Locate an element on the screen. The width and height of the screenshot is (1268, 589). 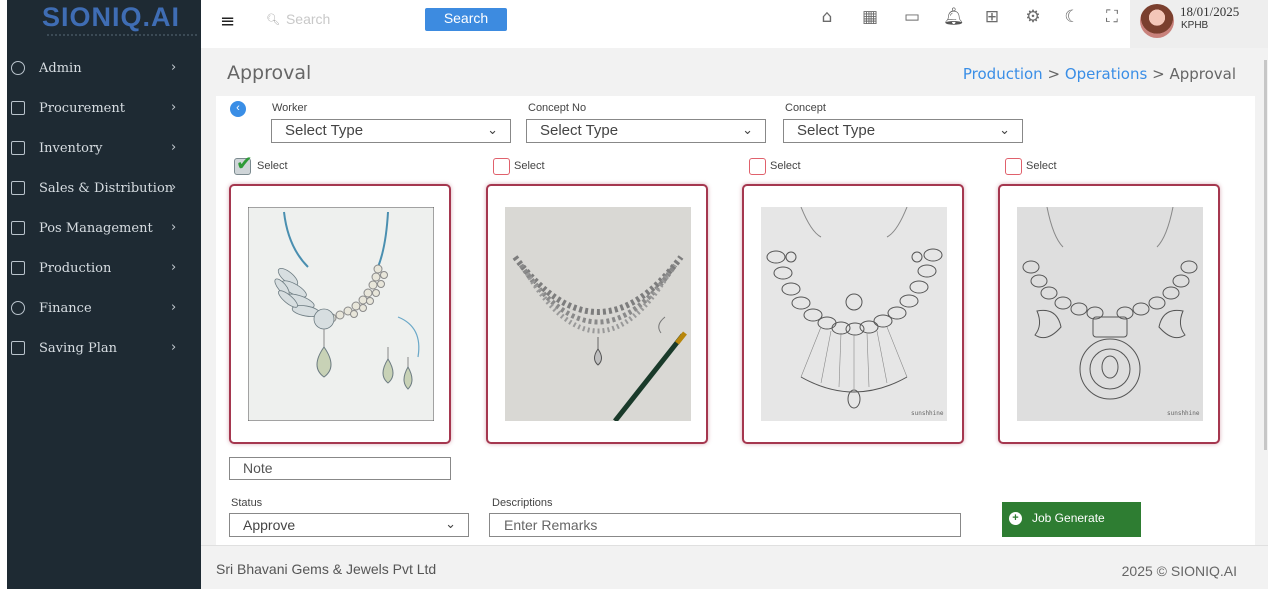
worker-select-value: Select Type is located at coordinates (324, 130).